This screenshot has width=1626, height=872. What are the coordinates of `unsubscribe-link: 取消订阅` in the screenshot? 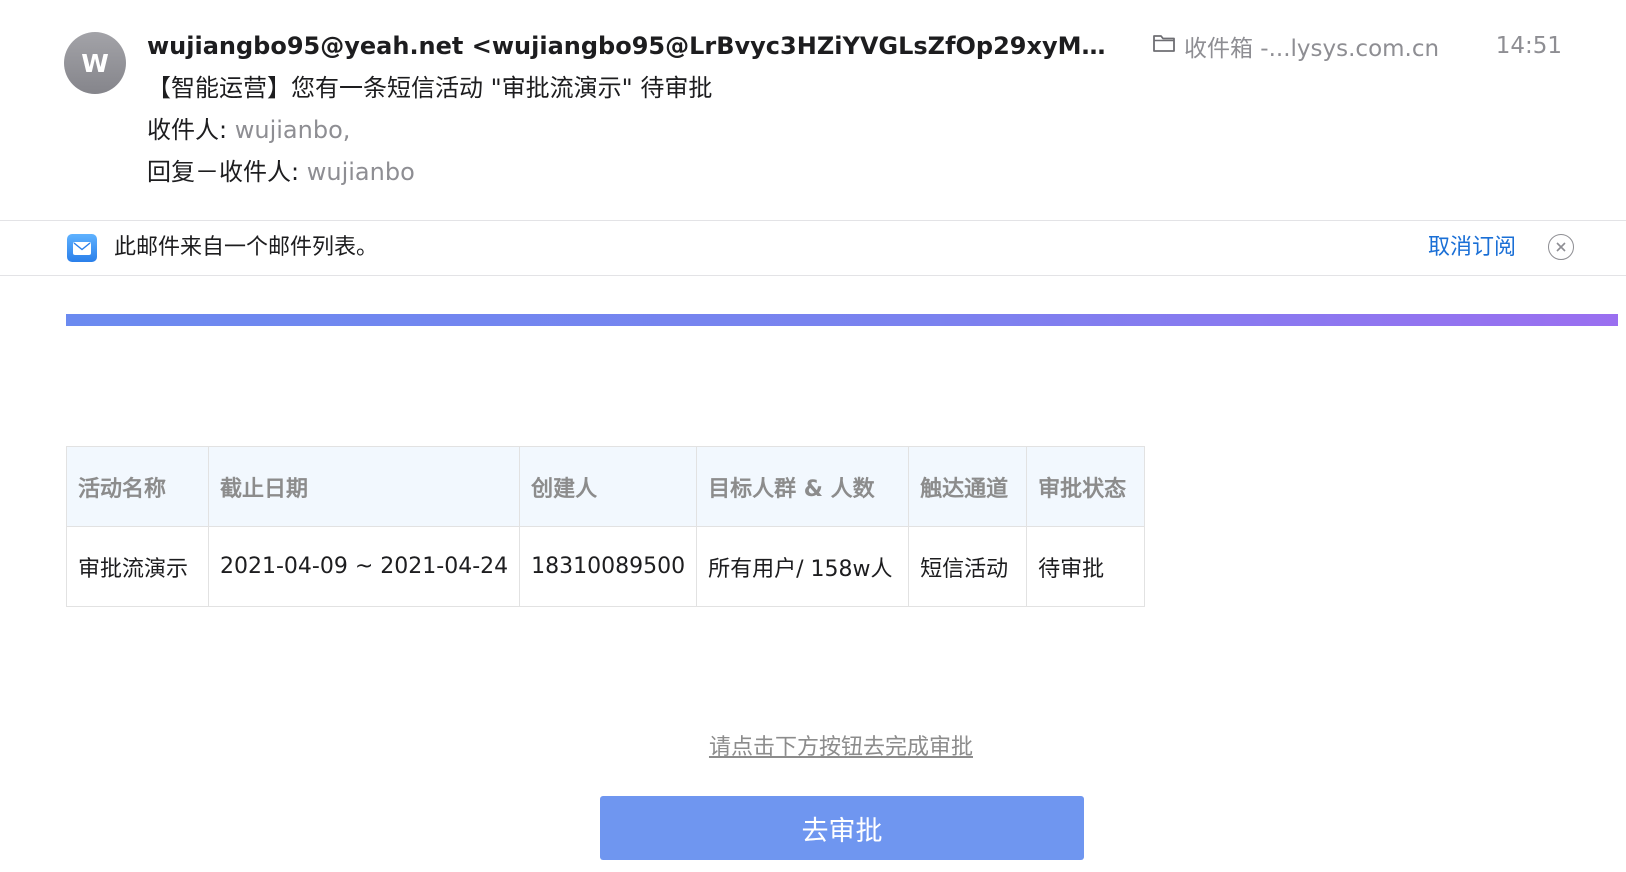 It's located at (1472, 248).